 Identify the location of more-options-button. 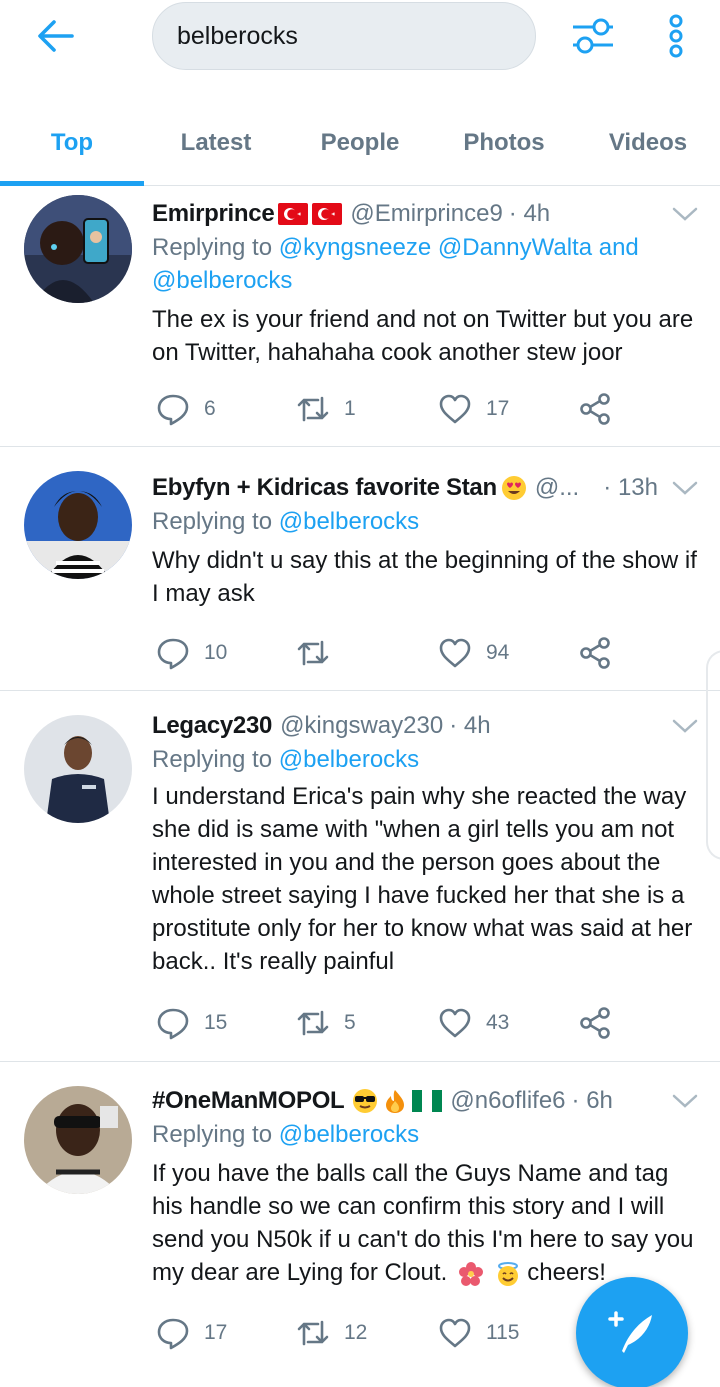
(676, 36).